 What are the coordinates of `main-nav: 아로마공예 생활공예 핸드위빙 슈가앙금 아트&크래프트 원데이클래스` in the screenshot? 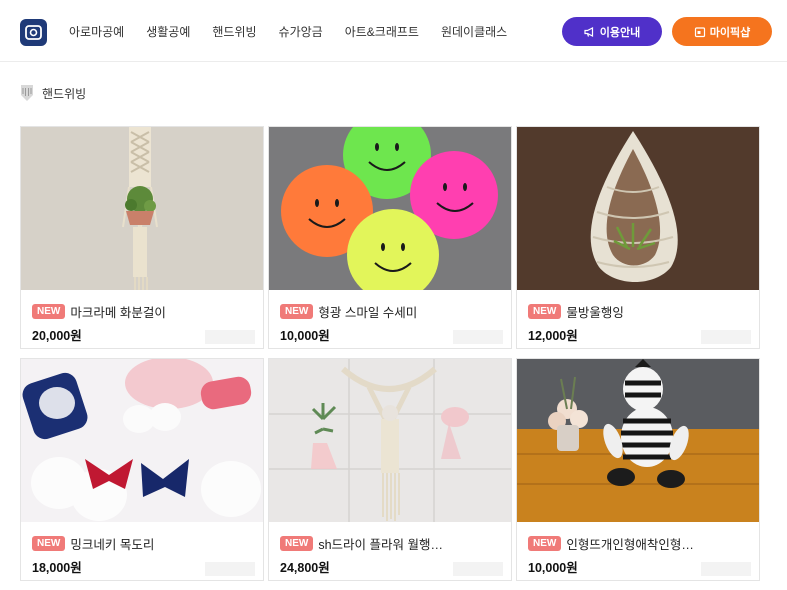 It's located at (299, 31).